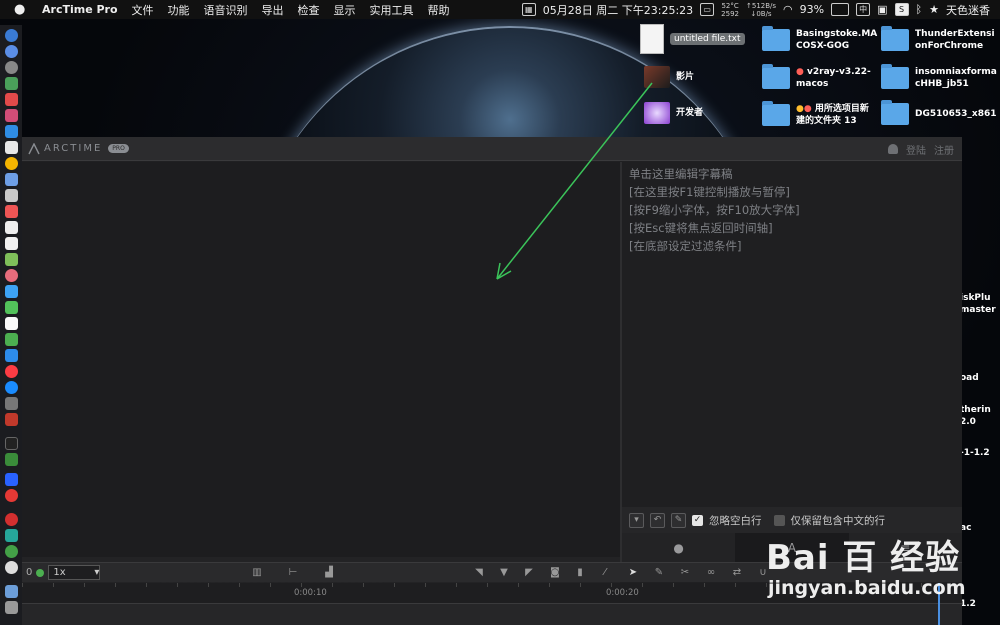  What do you see at coordinates (669, 77) in the screenshot?
I see `desktop-item-movies: 影片` at bounding box center [669, 77].